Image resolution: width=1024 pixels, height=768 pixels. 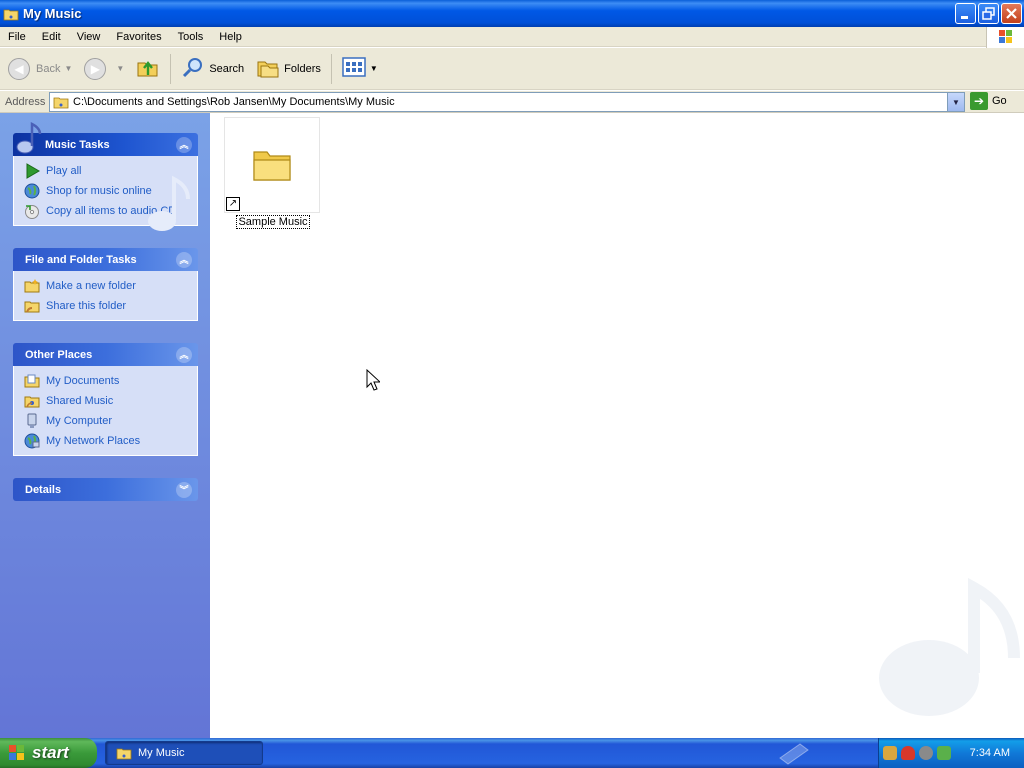 I want to click on cd-icon, so click(x=32, y=211).